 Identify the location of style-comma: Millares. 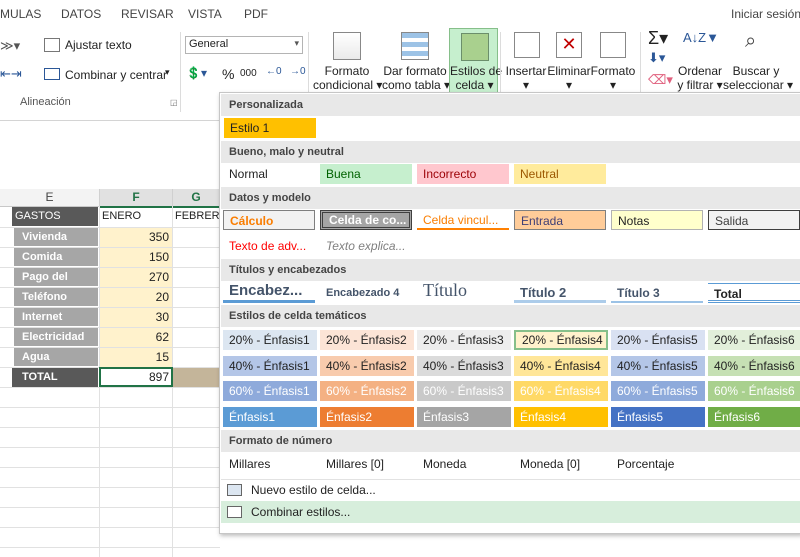
(269, 464).